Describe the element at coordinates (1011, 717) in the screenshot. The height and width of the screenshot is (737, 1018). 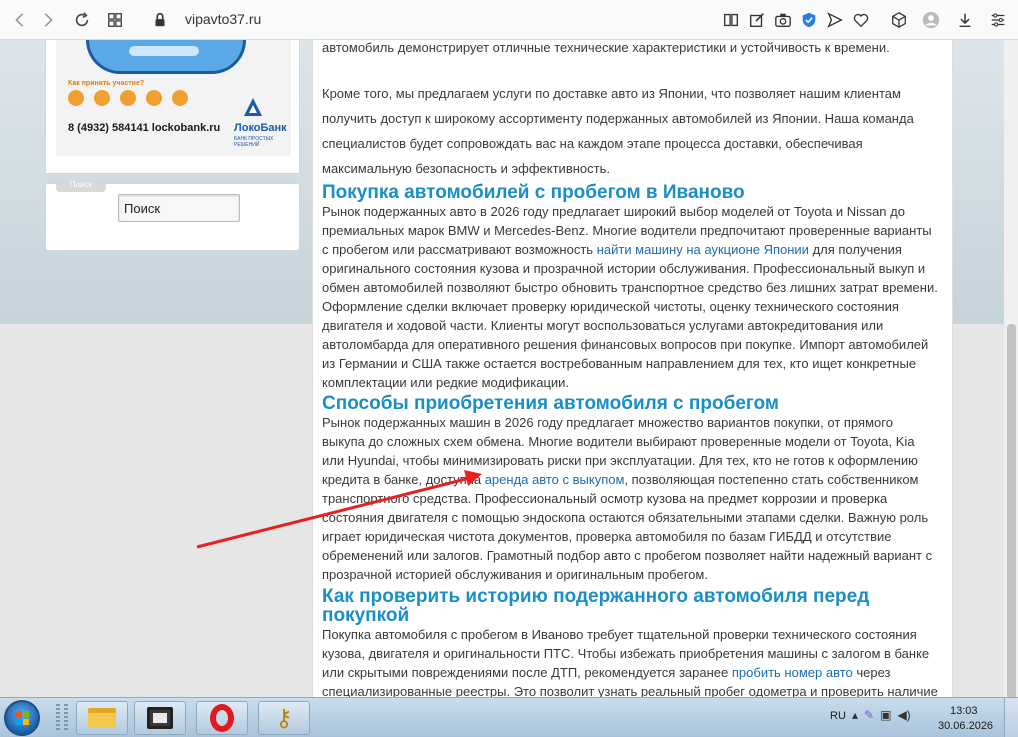
I see `show-desktop-button` at that location.